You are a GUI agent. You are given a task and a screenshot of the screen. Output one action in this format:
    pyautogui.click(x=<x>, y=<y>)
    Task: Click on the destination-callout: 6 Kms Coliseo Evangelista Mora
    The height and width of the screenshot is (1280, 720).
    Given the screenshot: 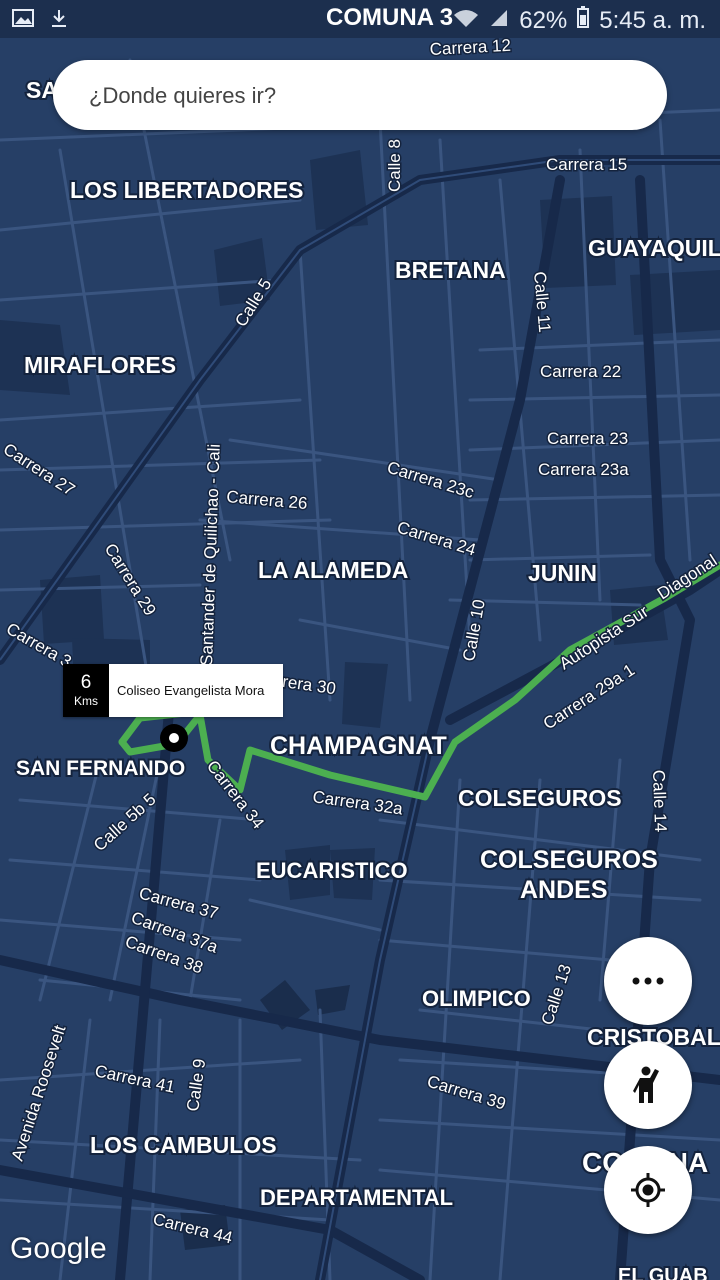 What is the action you would take?
    pyautogui.click(x=173, y=690)
    